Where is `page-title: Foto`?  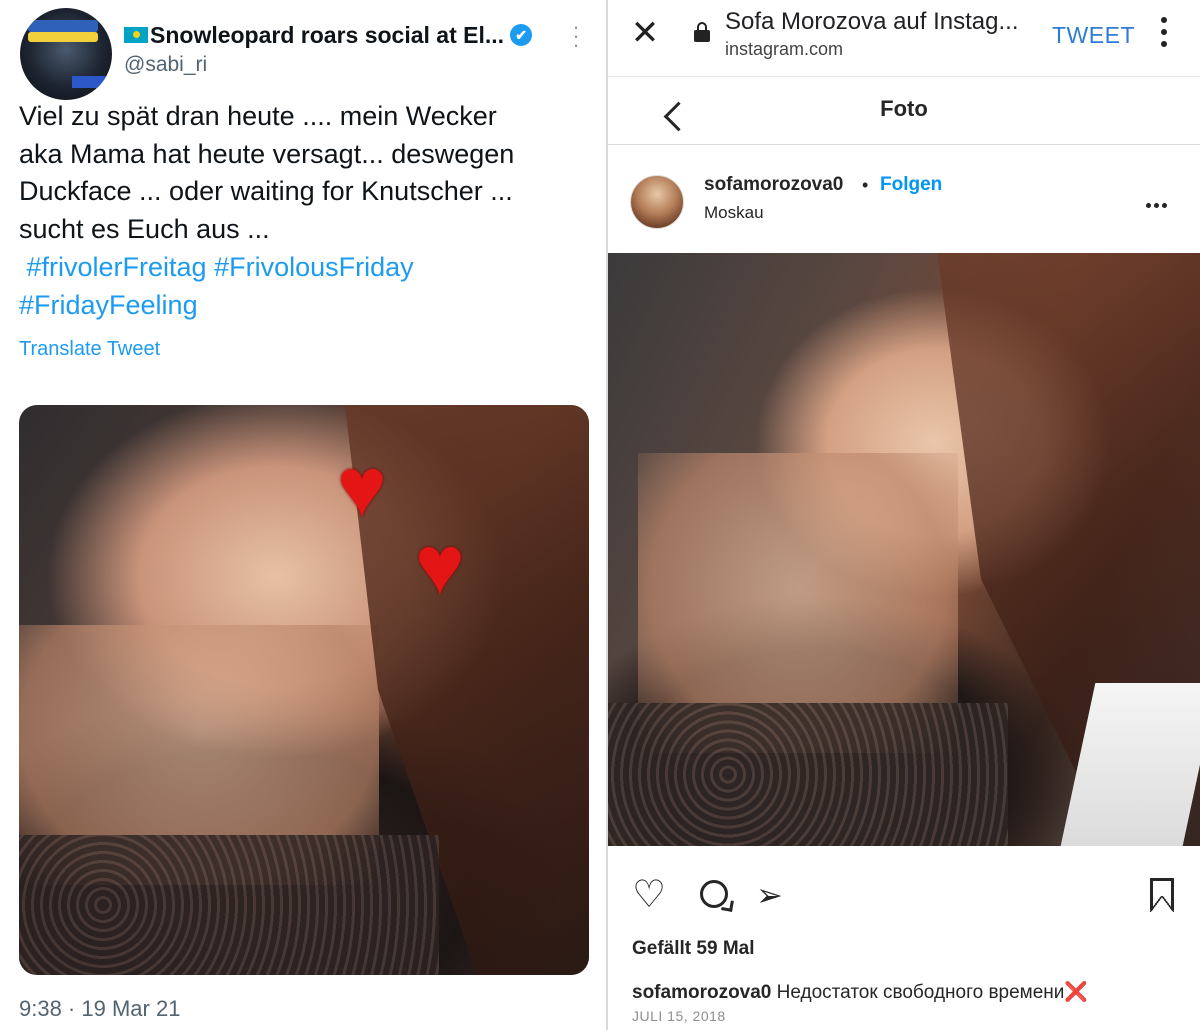 page-title: Foto is located at coordinates (904, 108).